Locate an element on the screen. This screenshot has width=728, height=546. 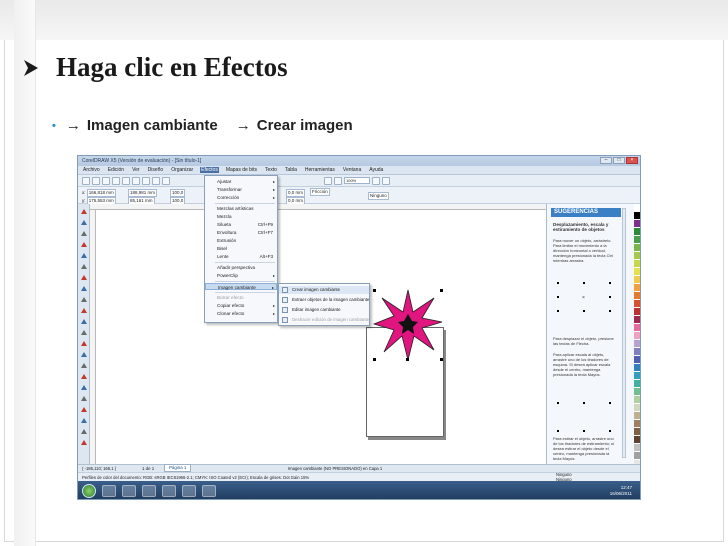
close-button: × is located at coordinates (632, 160).